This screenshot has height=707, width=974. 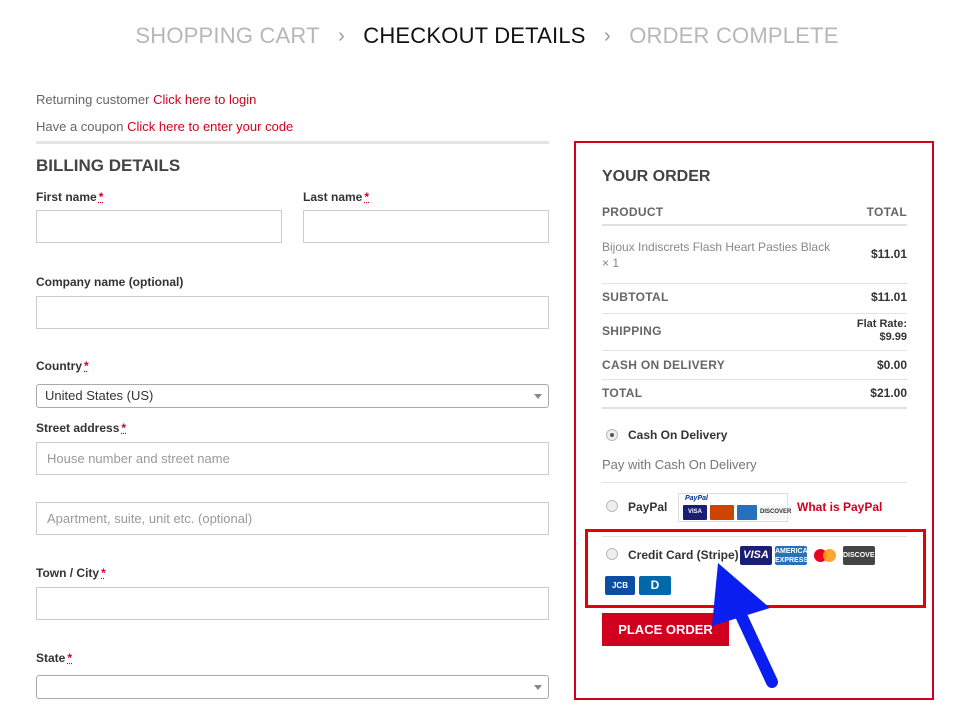 What do you see at coordinates (747, 512) in the screenshot?
I see `amex-mini-icon` at bounding box center [747, 512].